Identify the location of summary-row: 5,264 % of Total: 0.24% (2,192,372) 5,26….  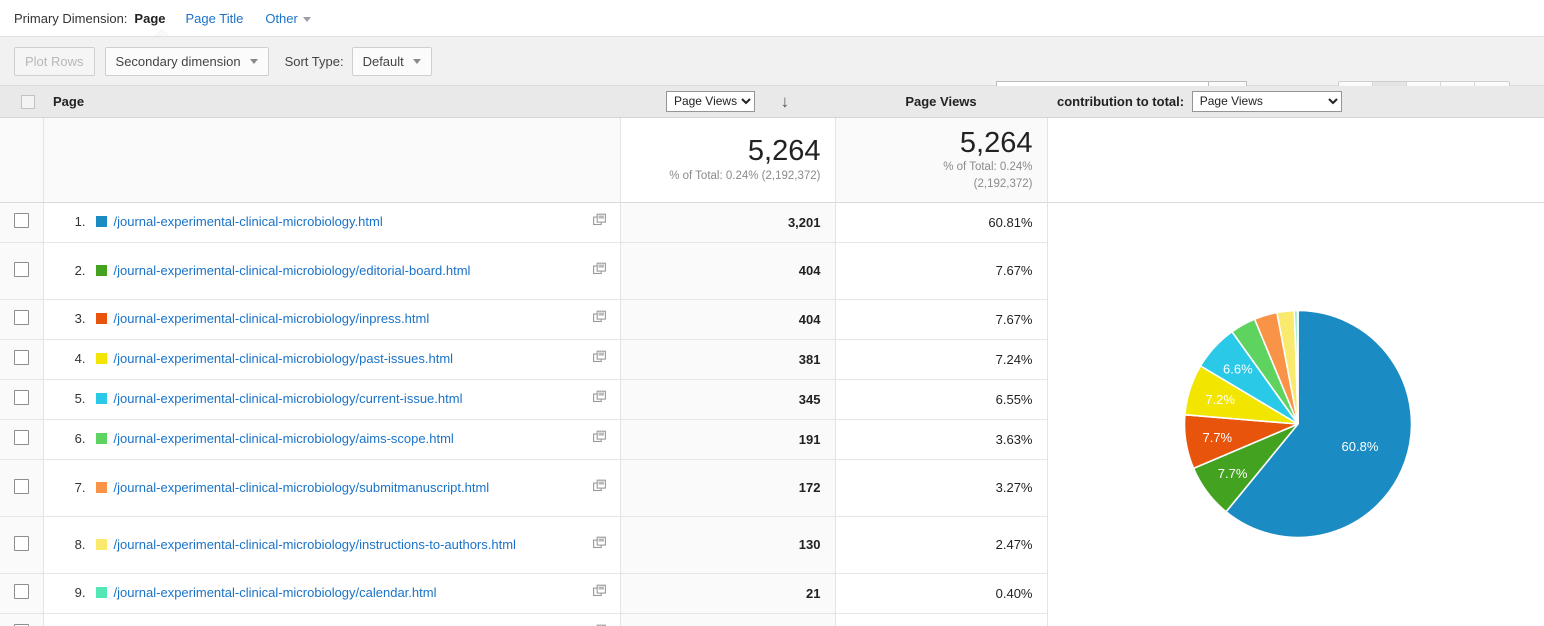
(772, 160).